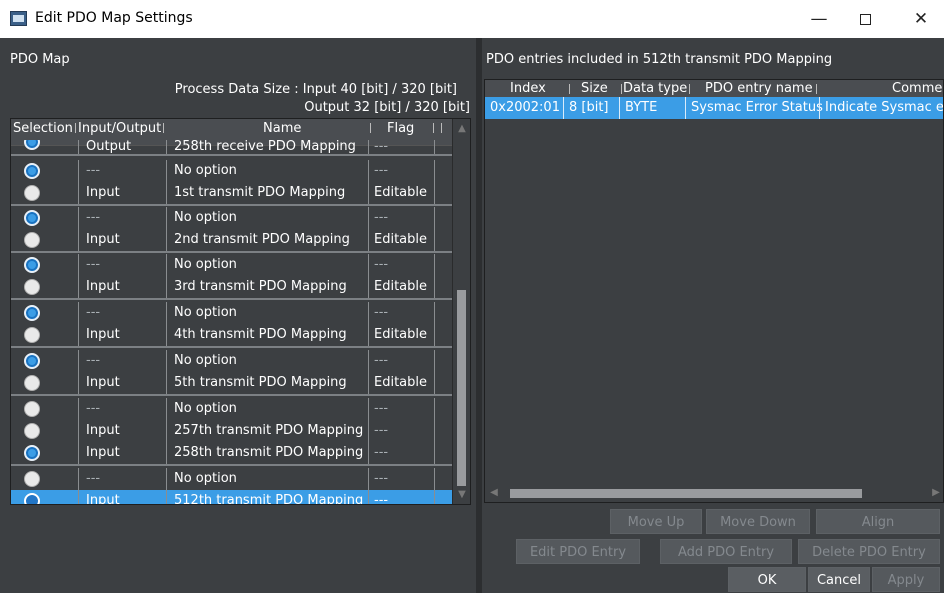 The image size is (944, 593). What do you see at coordinates (231, 383) in the screenshot?
I see `table-row: Input 5th transmit PDO Mapping Editable` at bounding box center [231, 383].